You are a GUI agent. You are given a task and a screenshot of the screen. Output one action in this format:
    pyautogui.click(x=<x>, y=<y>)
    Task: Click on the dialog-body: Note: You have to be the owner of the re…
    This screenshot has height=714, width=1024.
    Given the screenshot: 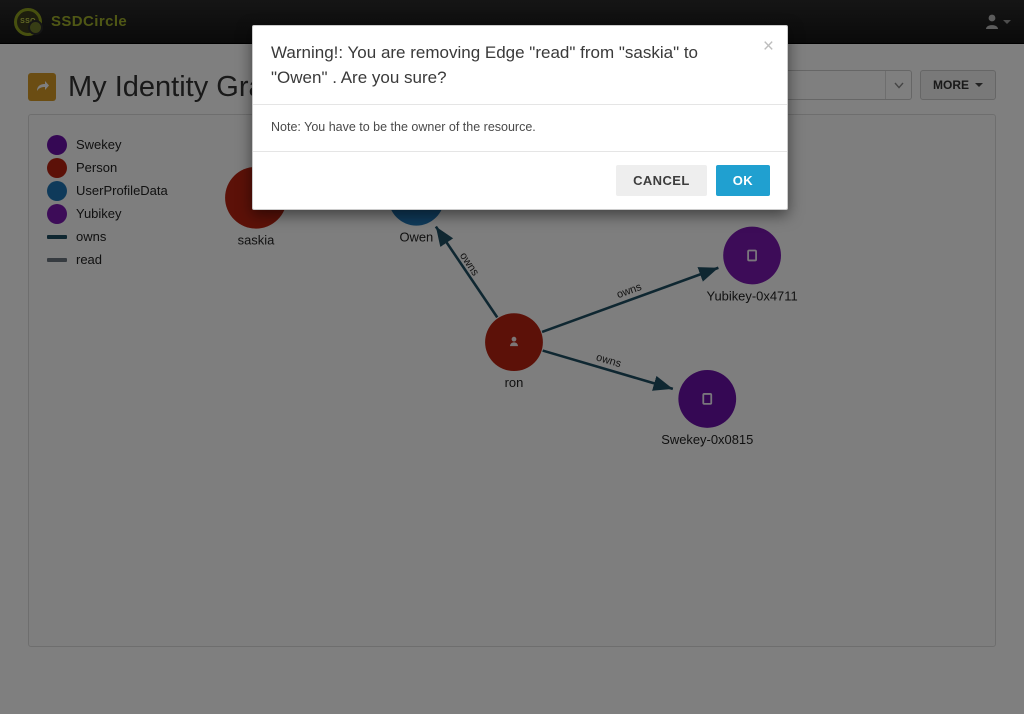 What is the action you would take?
    pyautogui.click(x=520, y=128)
    